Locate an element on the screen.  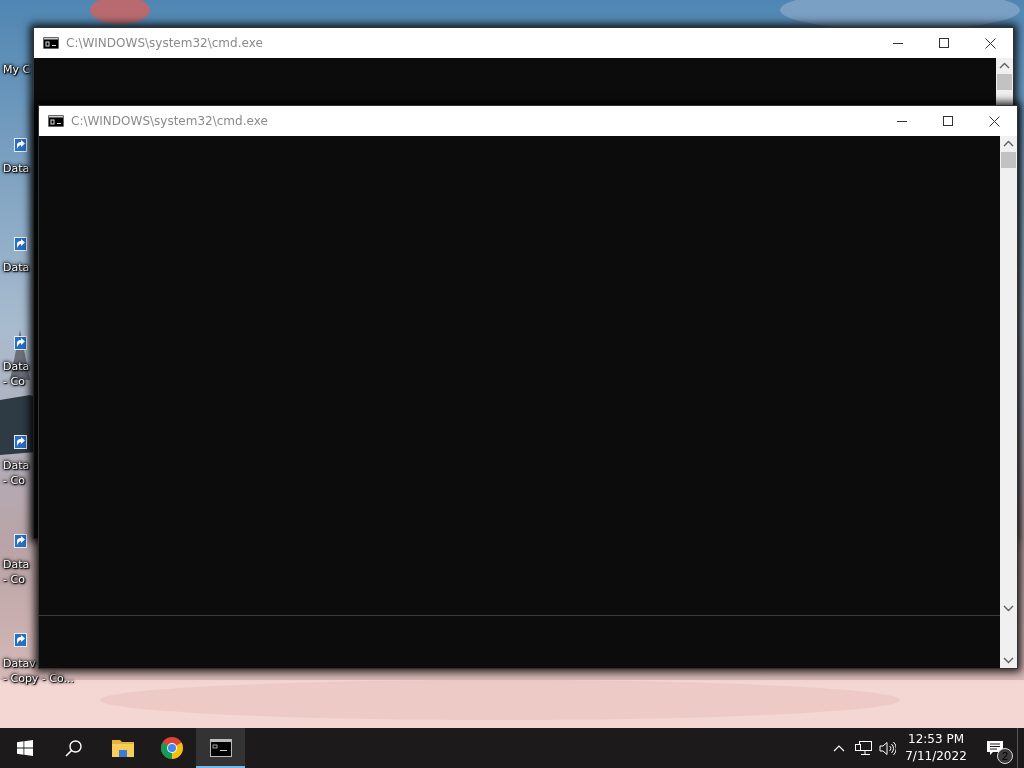
console-input-area is located at coordinates (519, 641).